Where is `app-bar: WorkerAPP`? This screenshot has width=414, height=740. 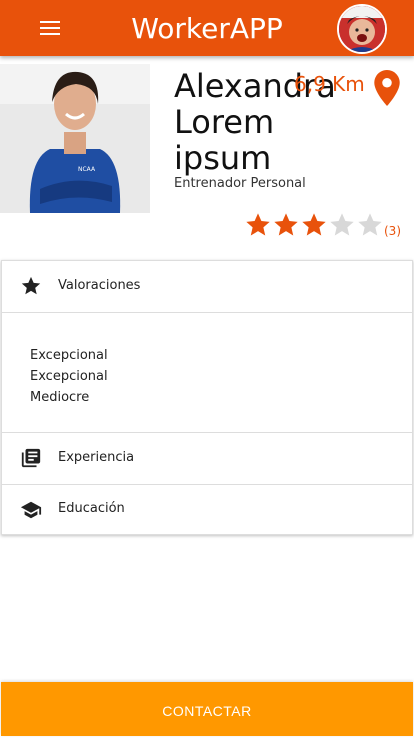 app-bar: WorkerAPP is located at coordinates (207, 28).